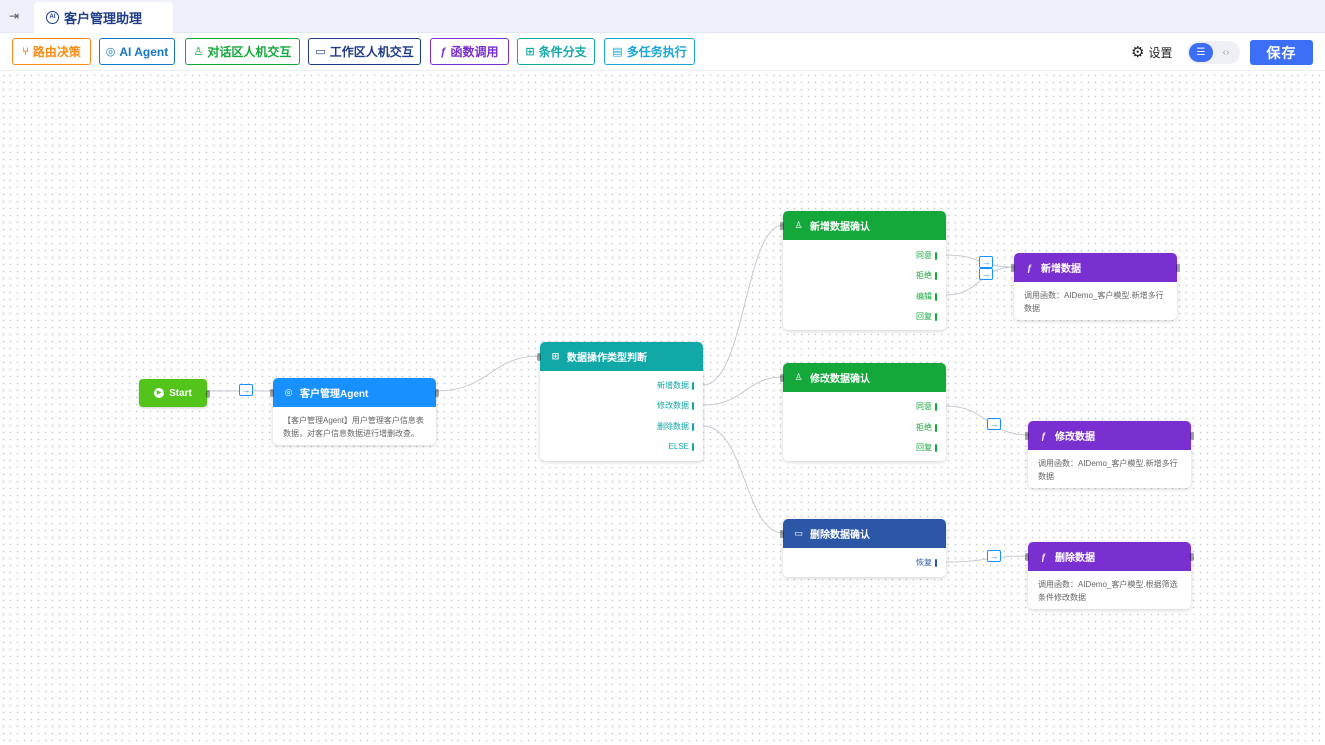 This screenshot has height=745, width=1325. What do you see at coordinates (926, 447) in the screenshot?
I see `confirm-edit-output-reply: 回复` at bounding box center [926, 447].